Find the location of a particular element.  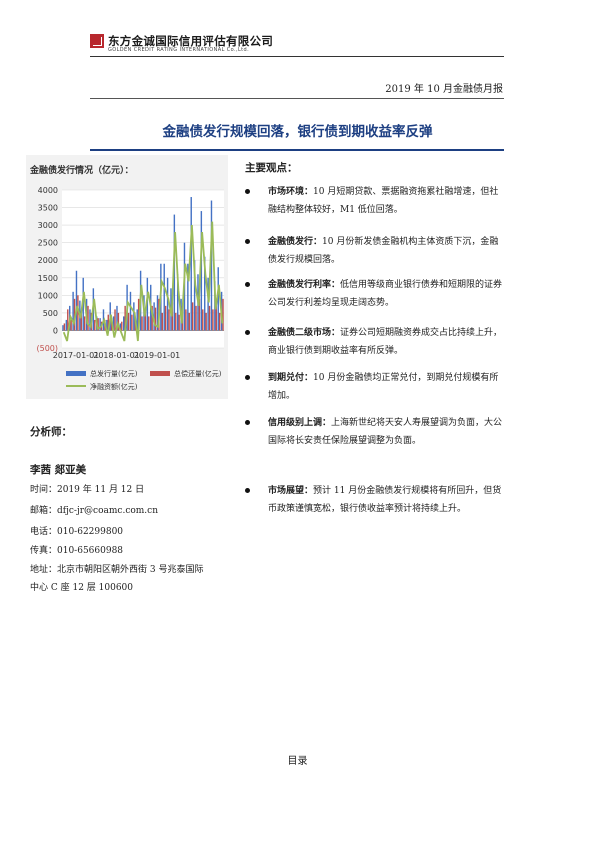

summary-item-label: 金融债发行： is located at coordinates (295, 242).